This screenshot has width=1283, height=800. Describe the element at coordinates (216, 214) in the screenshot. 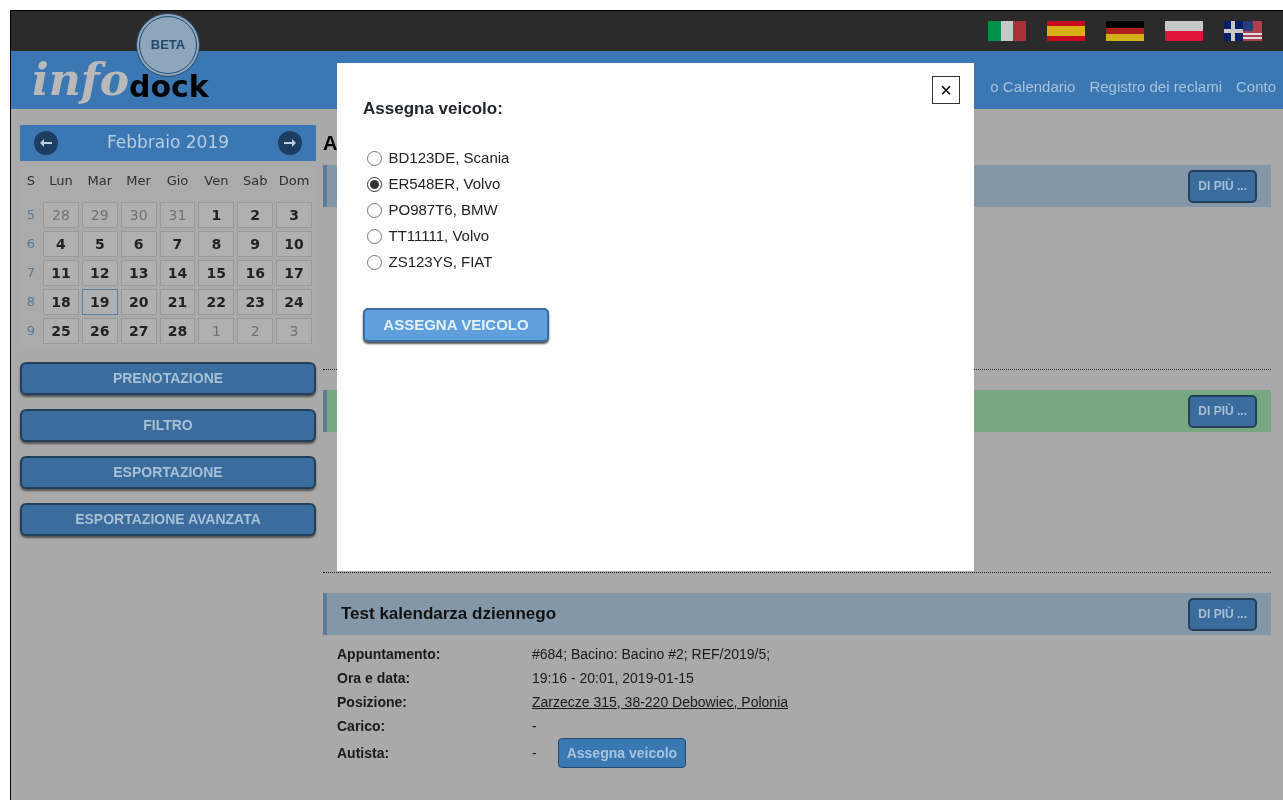

I see `calendar-day: 1` at that location.